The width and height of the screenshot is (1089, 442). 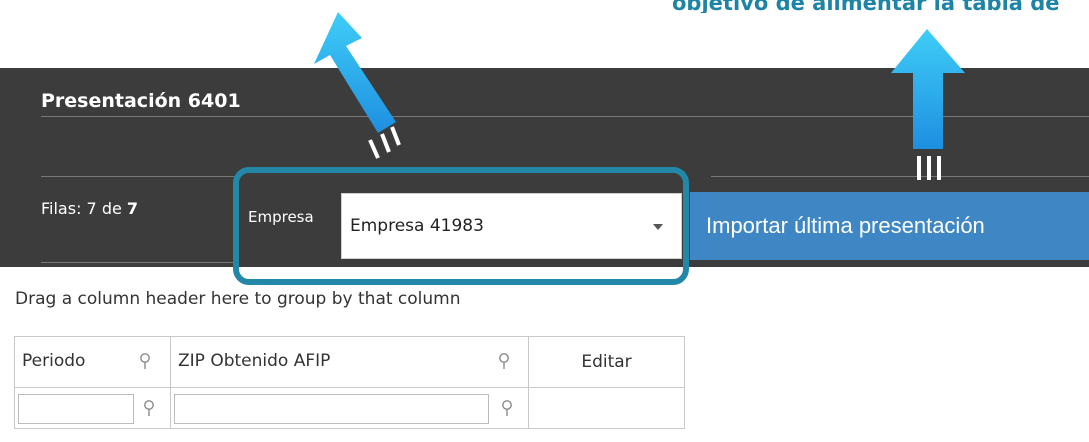 What do you see at coordinates (92, 362) in the screenshot?
I see `column-header-periodo: Periodo` at bounding box center [92, 362].